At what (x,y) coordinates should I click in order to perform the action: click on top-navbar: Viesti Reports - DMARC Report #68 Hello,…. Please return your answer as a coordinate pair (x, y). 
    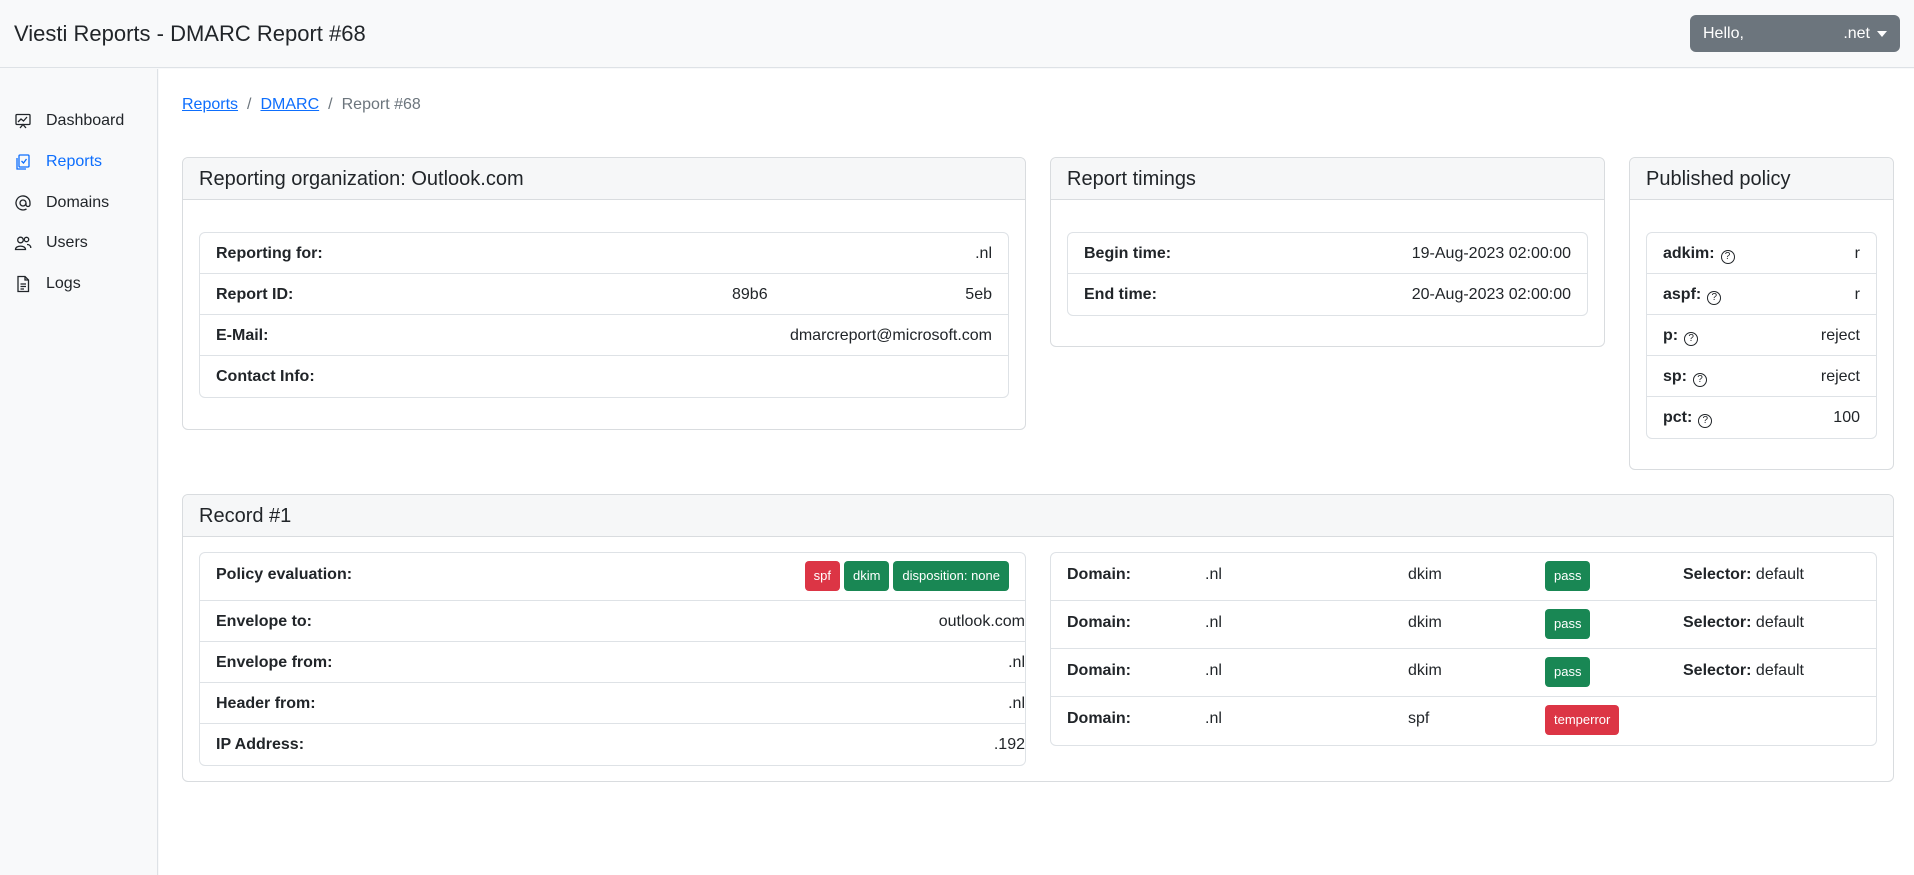
    Looking at the image, I should click on (957, 34).